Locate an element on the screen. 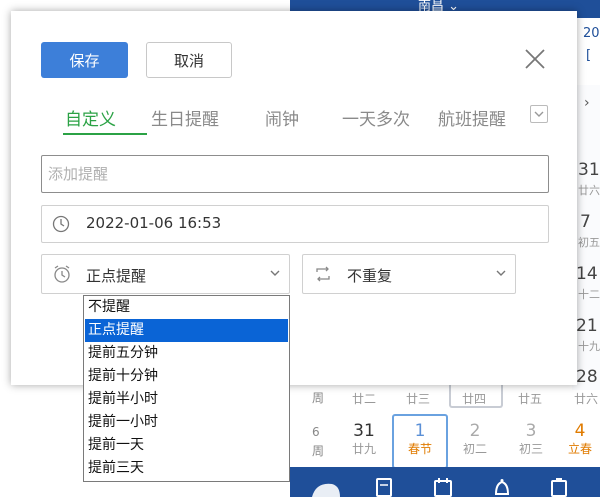 This screenshot has width=600, height=497. option-5-min: 提前五分钟 is located at coordinates (186, 353).